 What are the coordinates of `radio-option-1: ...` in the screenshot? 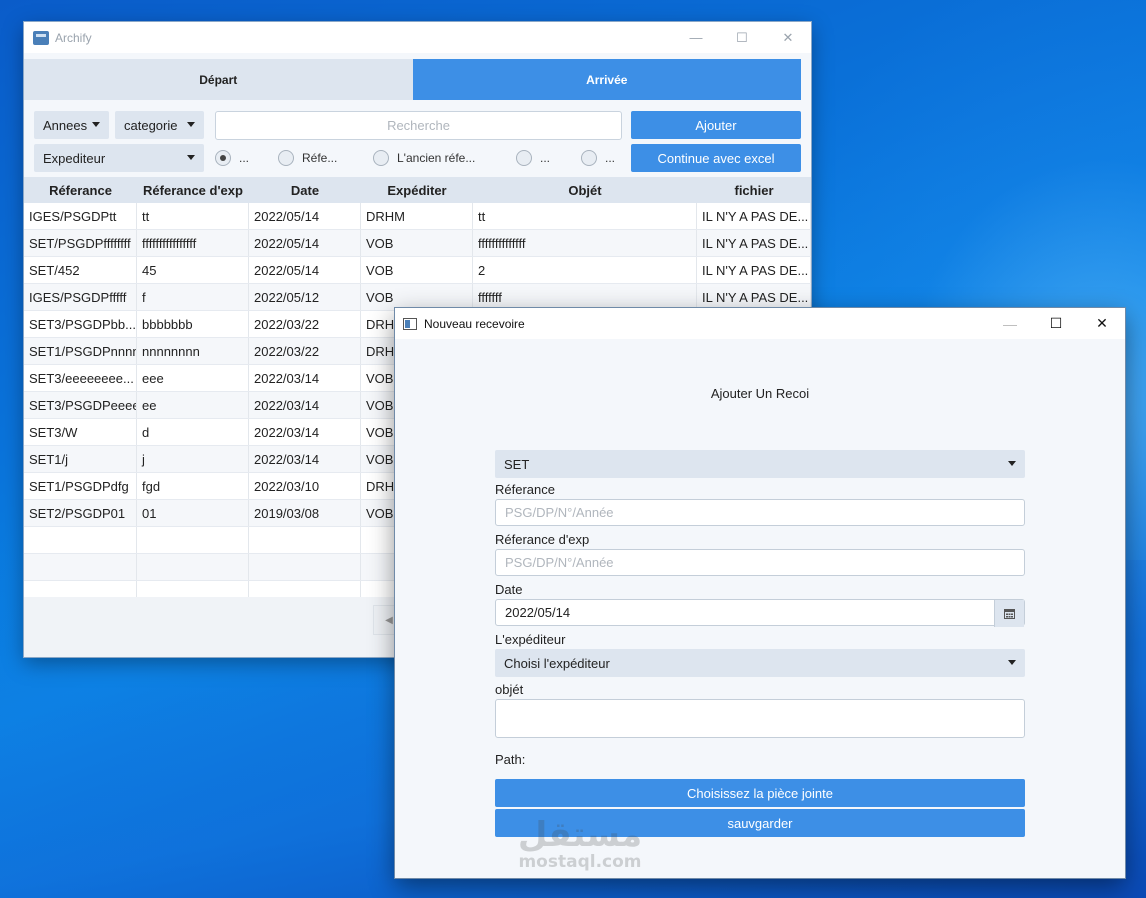 It's located at (232, 158).